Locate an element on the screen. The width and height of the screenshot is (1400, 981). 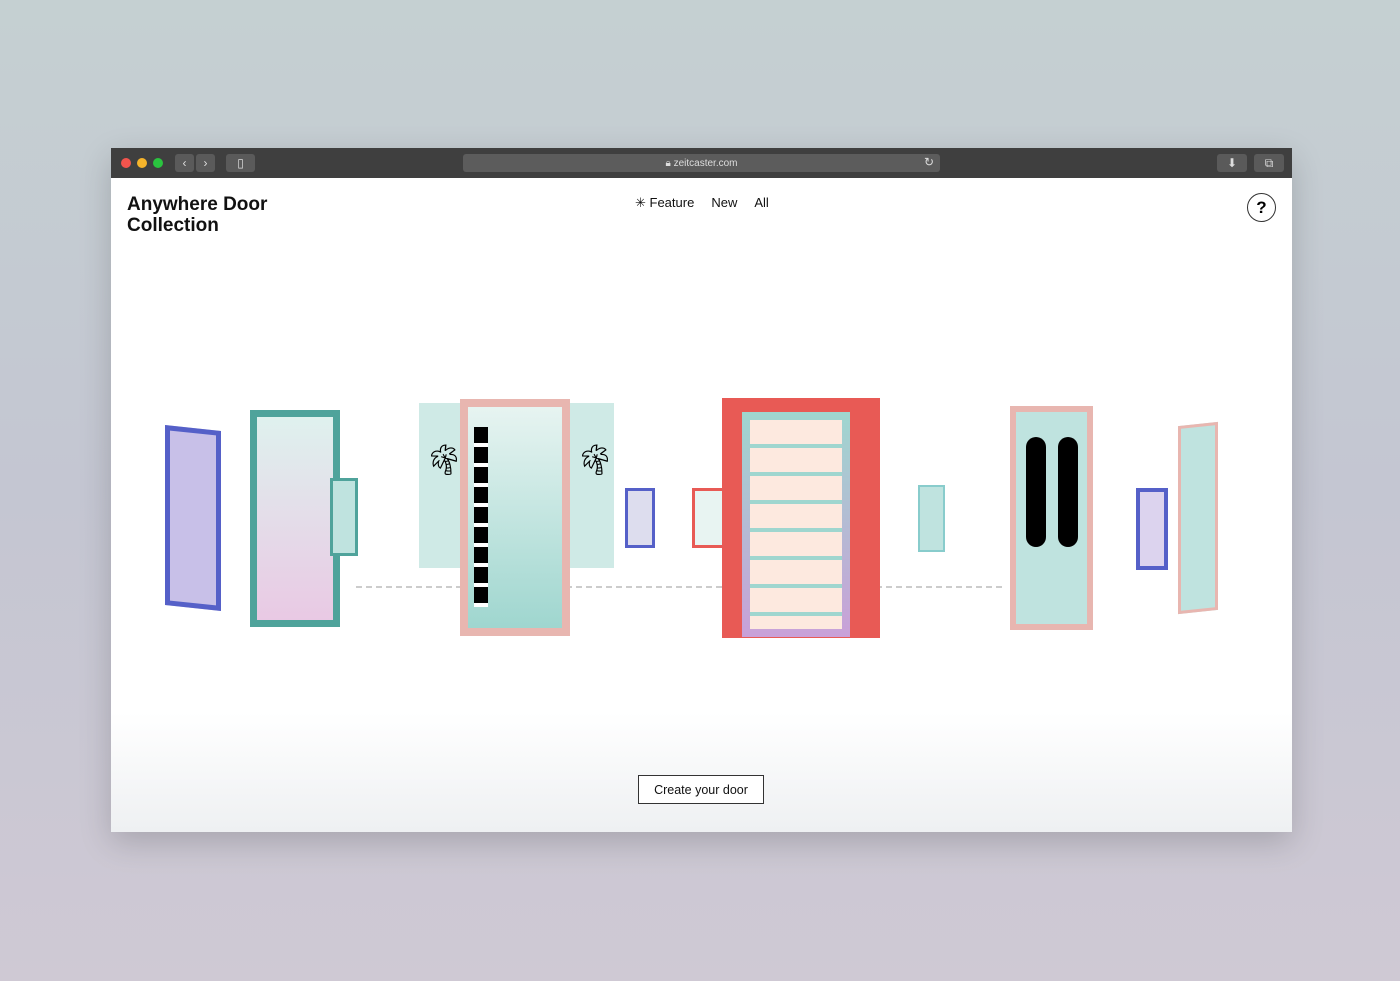
door-small-blue is located at coordinates (640, 518).